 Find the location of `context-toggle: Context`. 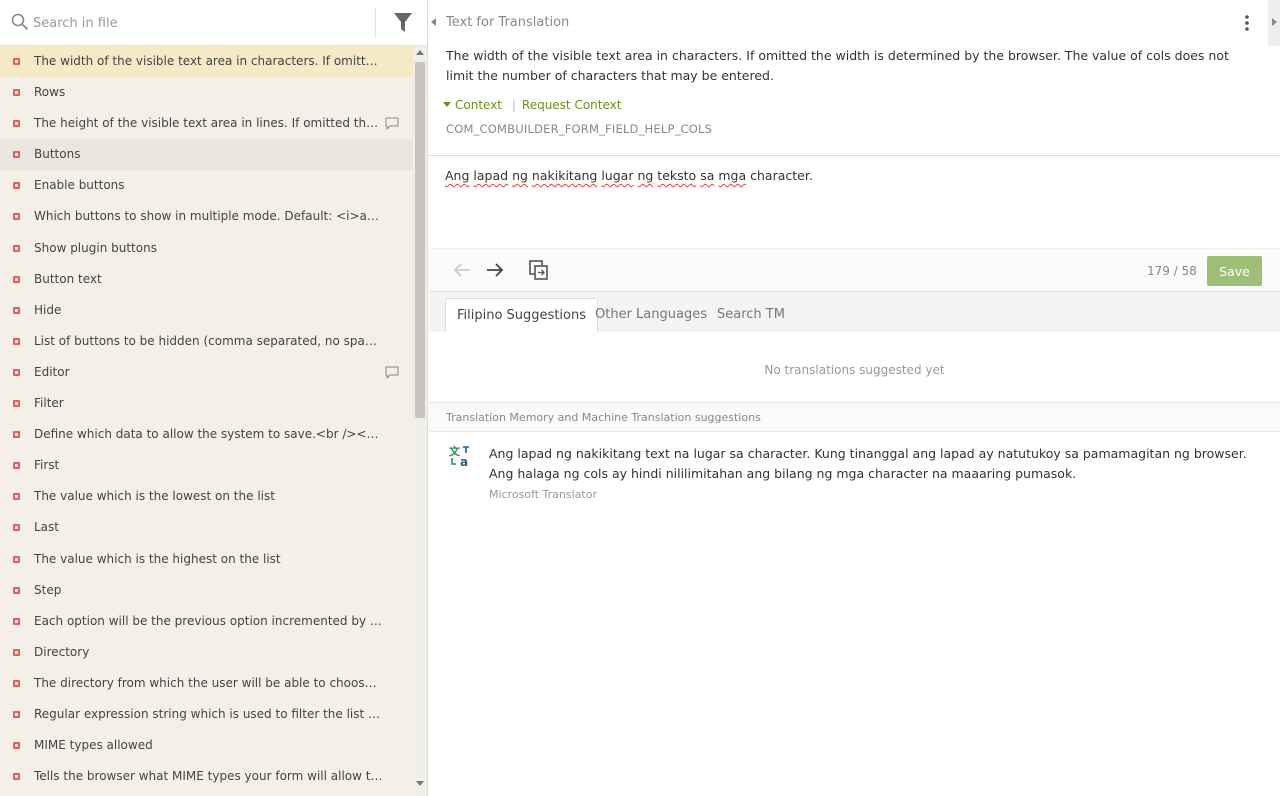

context-toggle: Context is located at coordinates (474, 105).